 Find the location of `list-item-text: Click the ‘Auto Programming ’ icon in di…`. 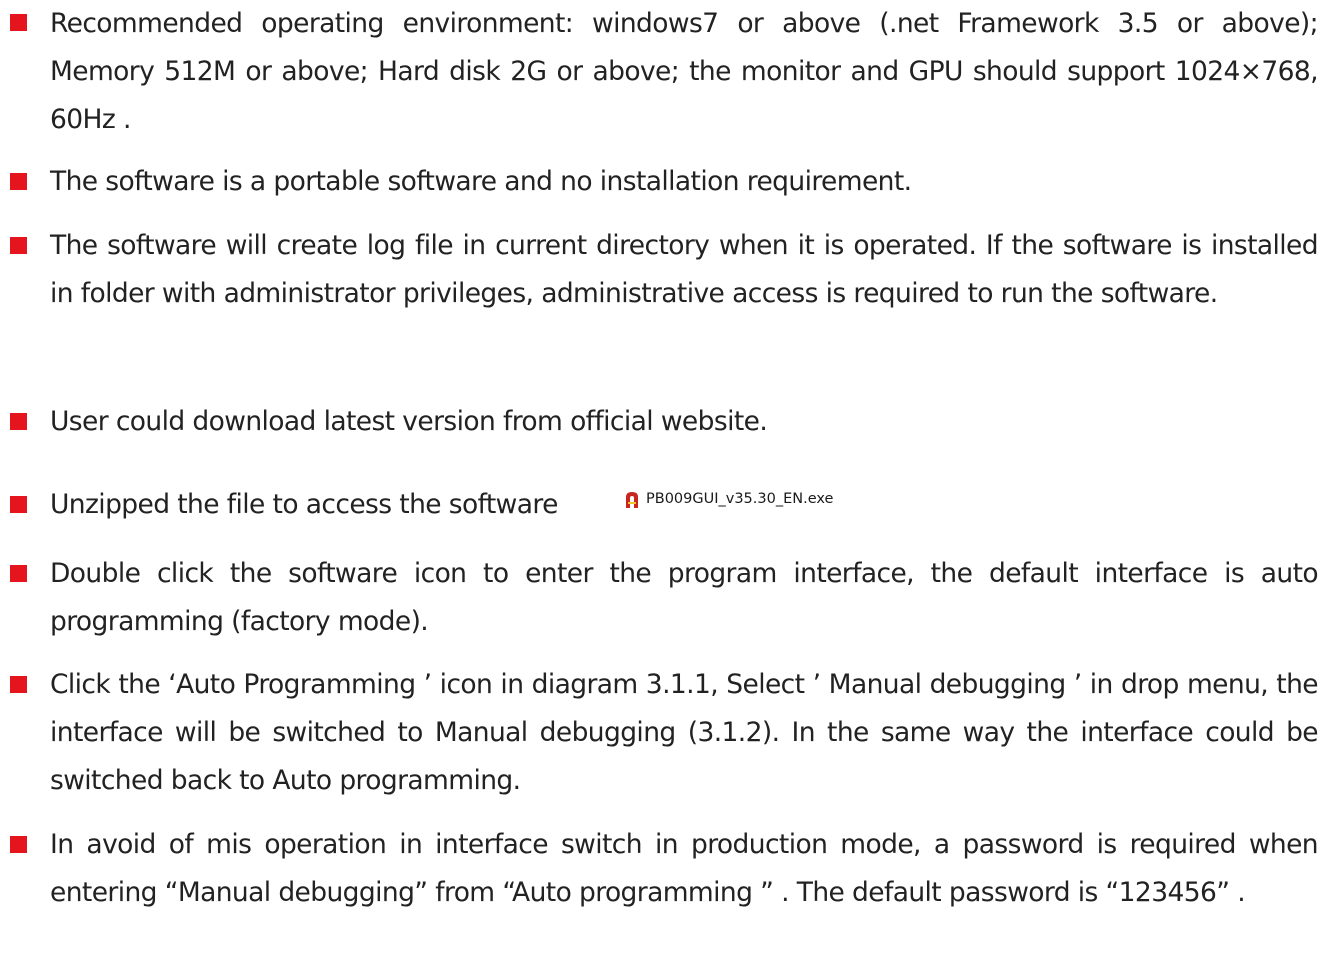

list-item-text: Click the ‘Auto Programming ’ icon in di… is located at coordinates (684, 732).